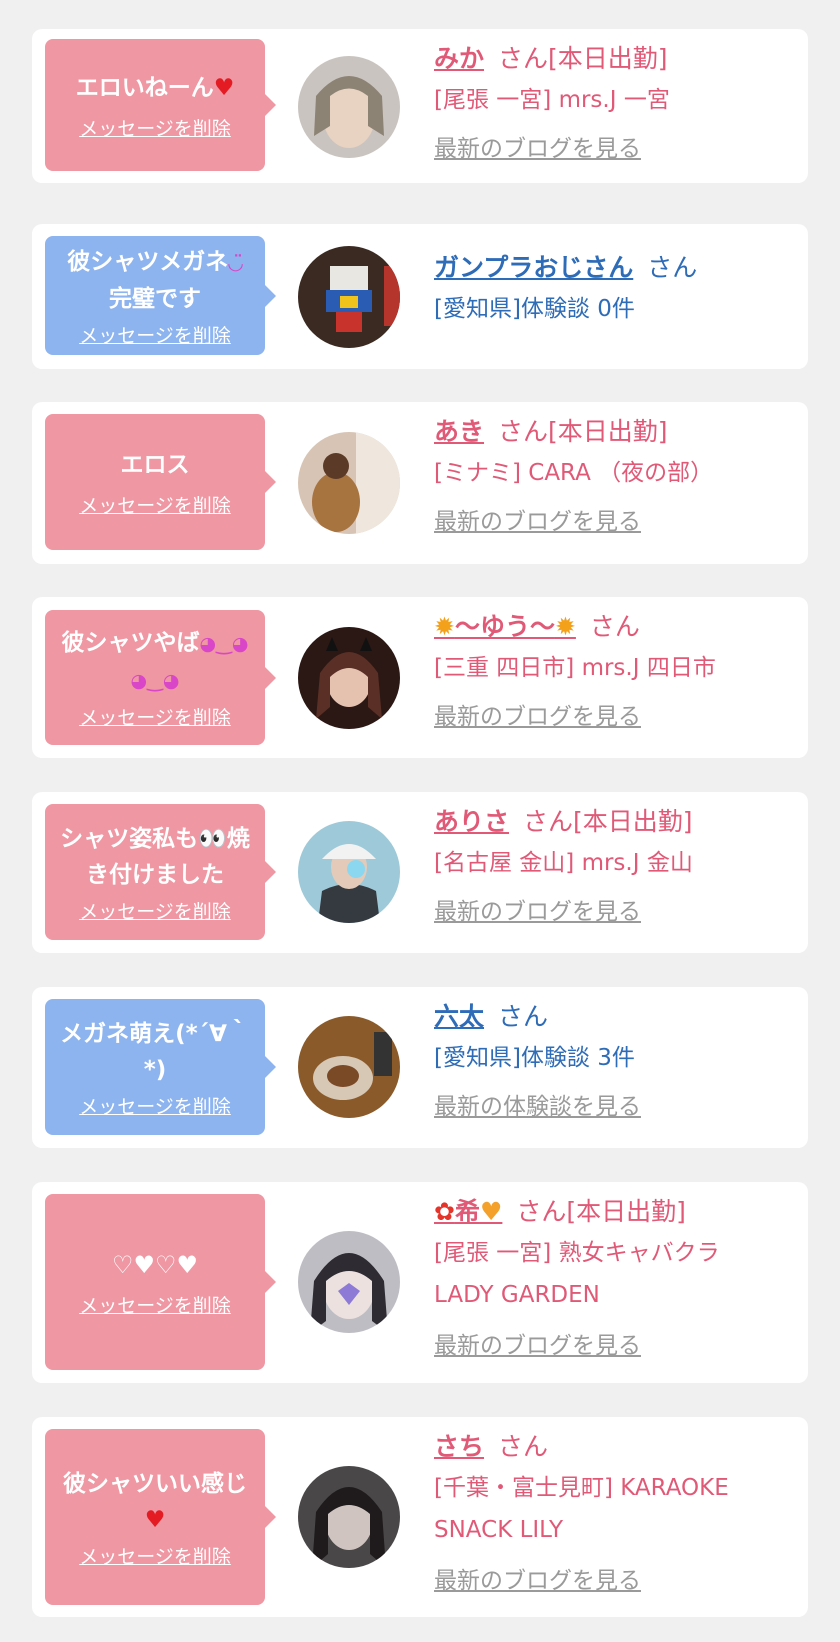 The image size is (840, 1642). I want to click on message-bubble: 彼シャツやば◕‿◕ ◕‿◕ メッセージを削除, so click(160, 677).